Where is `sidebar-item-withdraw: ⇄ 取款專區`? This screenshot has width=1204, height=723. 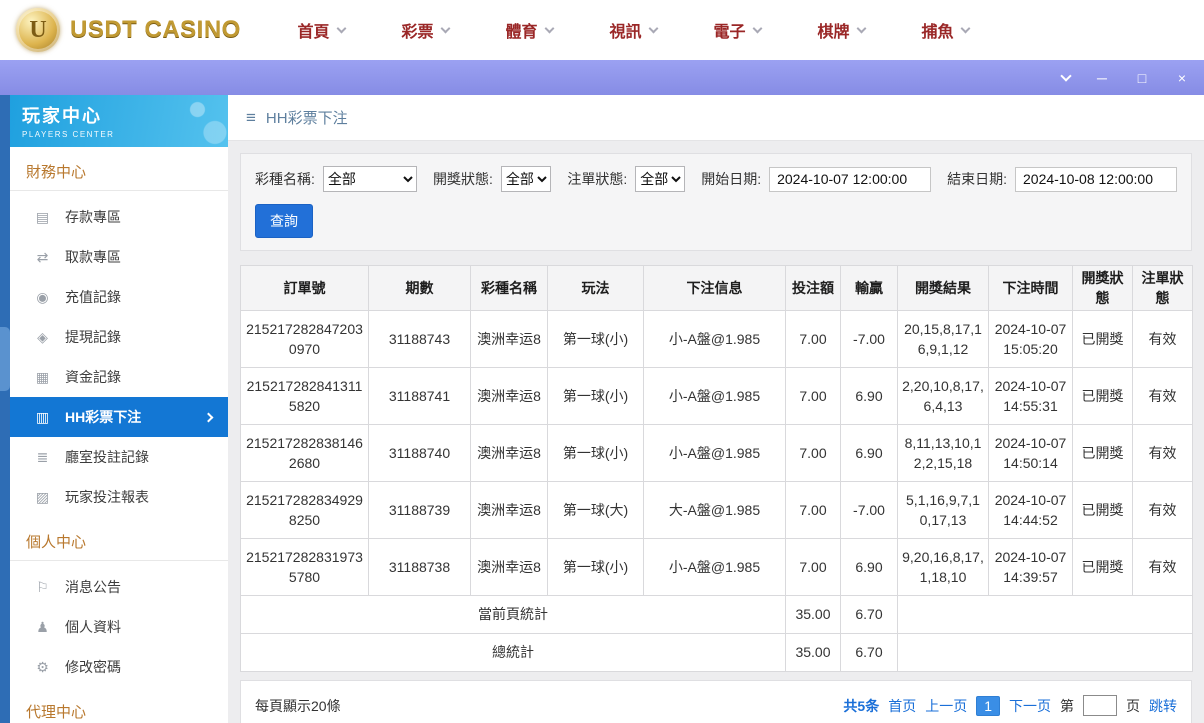 sidebar-item-withdraw: ⇄ 取款專區 is located at coordinates (119, 257).